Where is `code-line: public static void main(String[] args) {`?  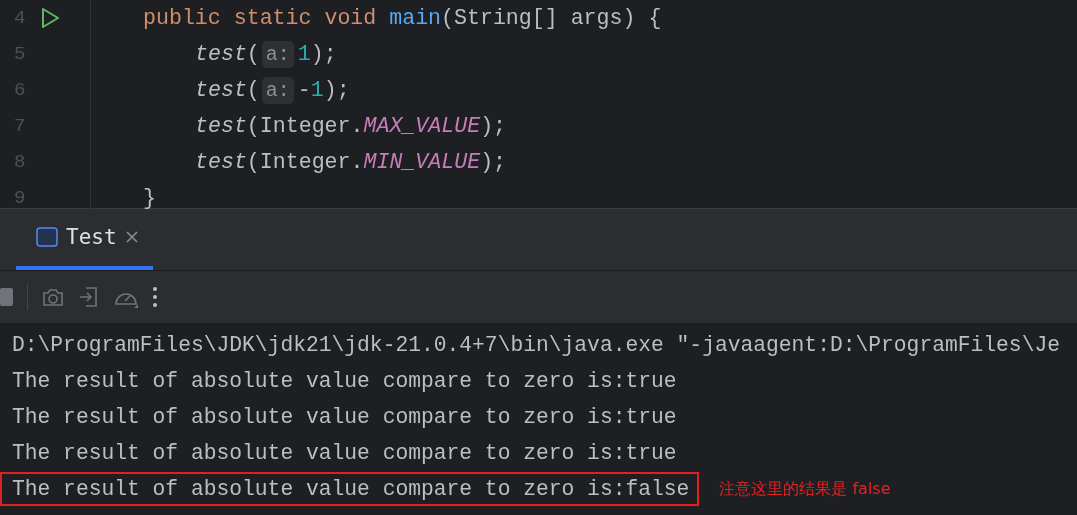 code-line: public static void main(String[] args) { is located at coordinates (402, 18).